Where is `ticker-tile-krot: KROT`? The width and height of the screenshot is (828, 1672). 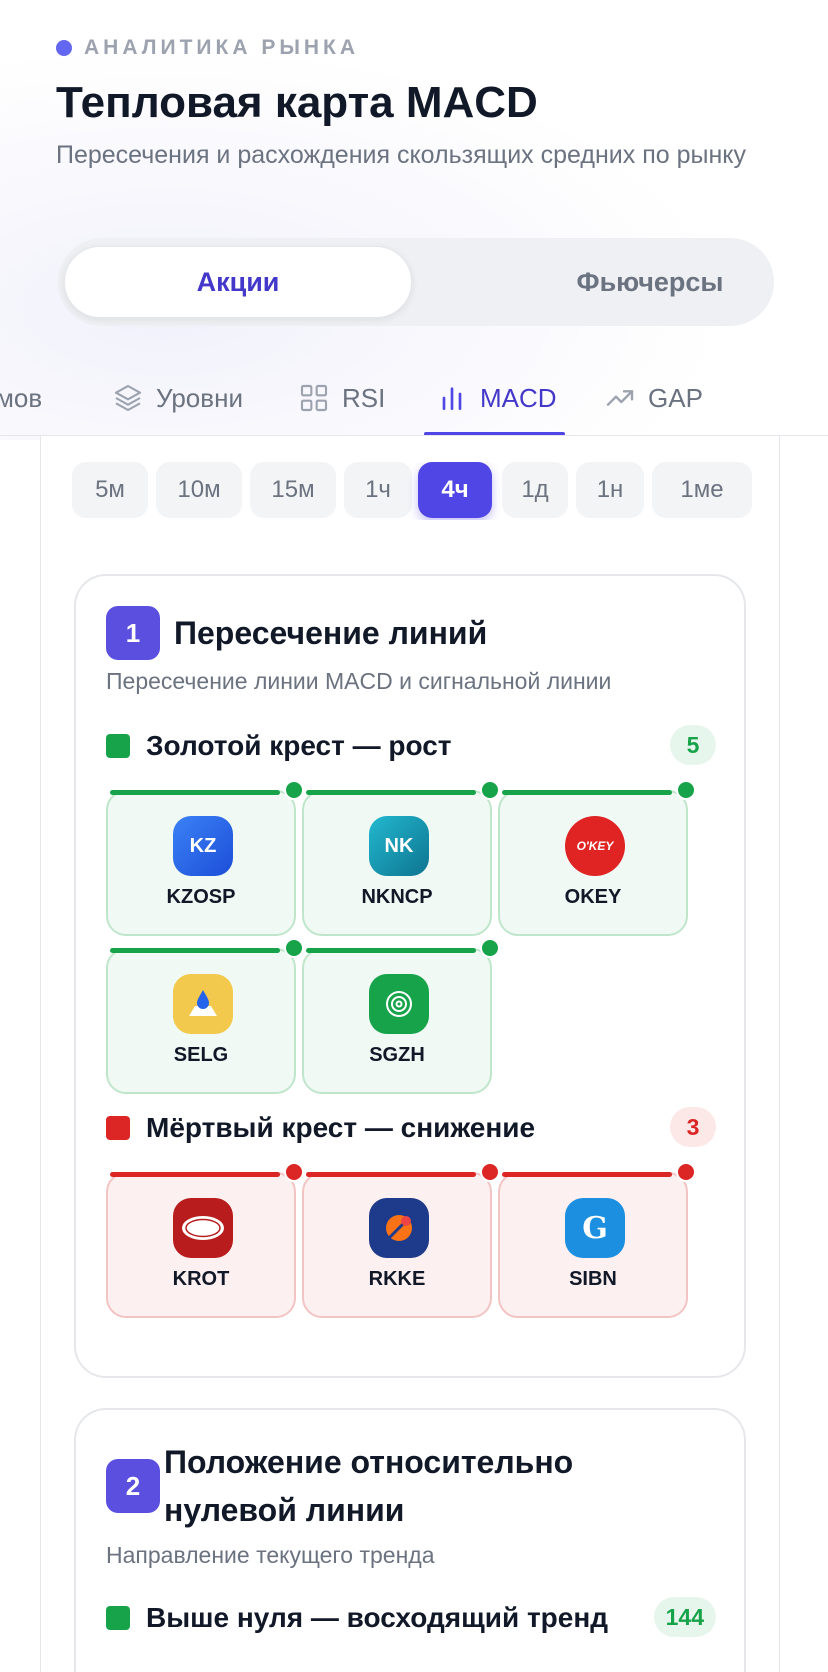
ticker-tile-krot: KROT is located at coordinates (205, 1240).